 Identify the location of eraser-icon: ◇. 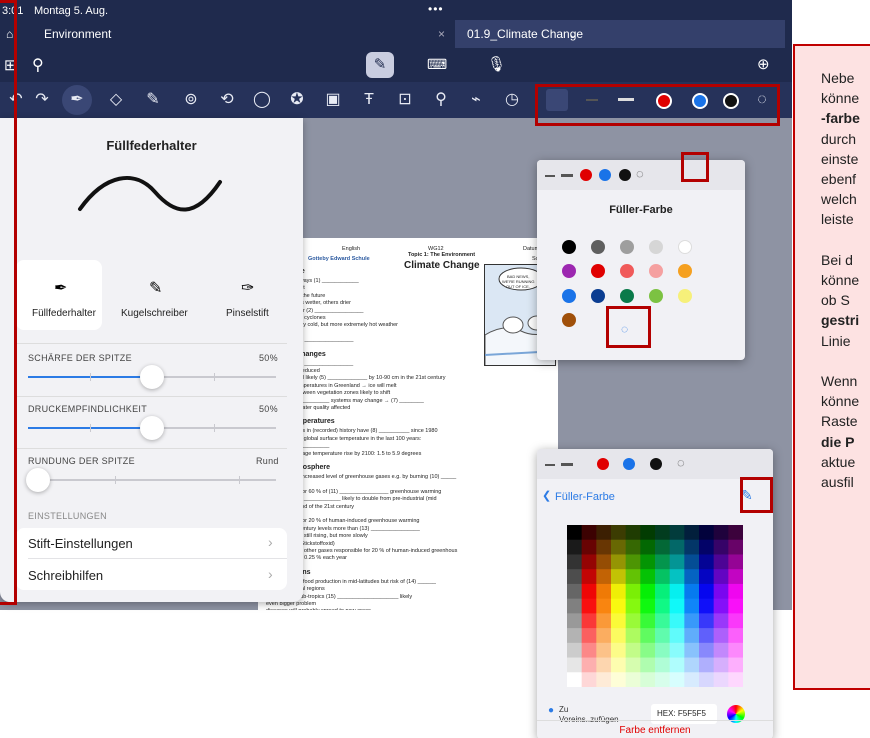
(116, 100).